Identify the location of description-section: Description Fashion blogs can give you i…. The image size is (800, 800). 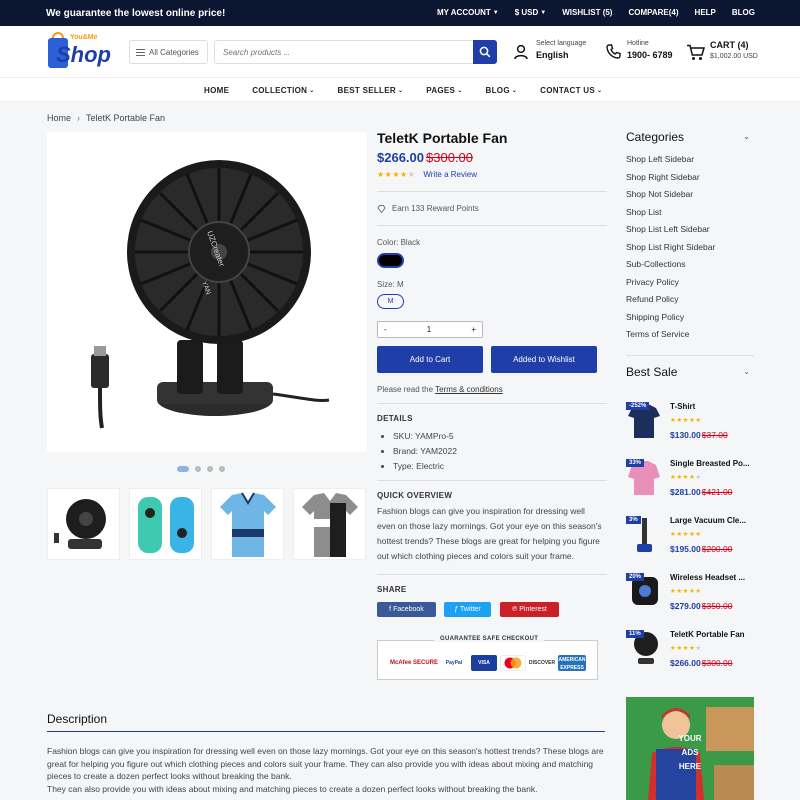
(326, 753).